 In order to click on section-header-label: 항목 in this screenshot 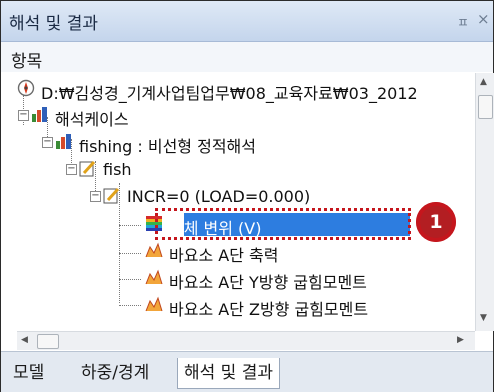, I will do `click(27, 62)`.